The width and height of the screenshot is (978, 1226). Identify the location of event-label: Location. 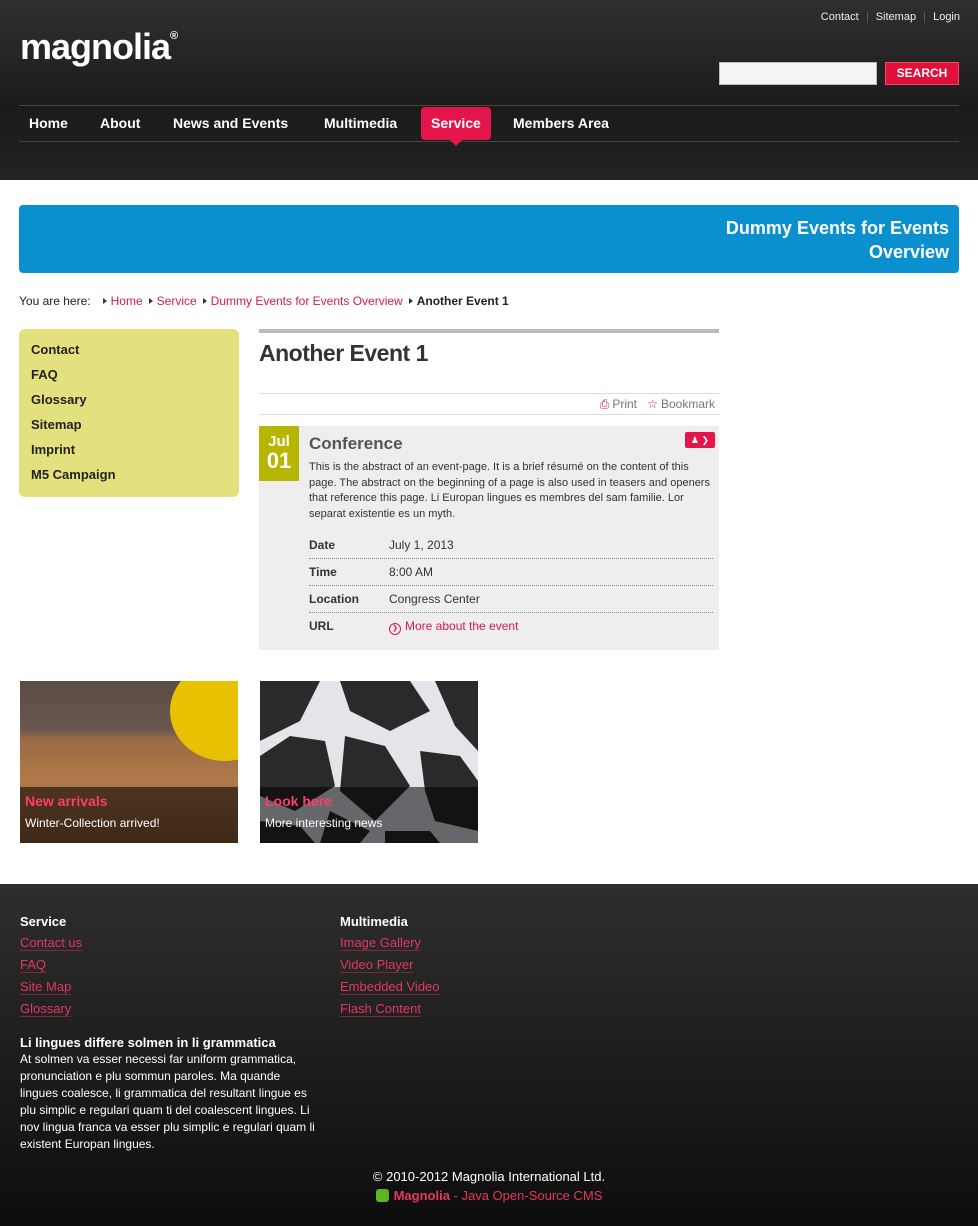
(334, 599).